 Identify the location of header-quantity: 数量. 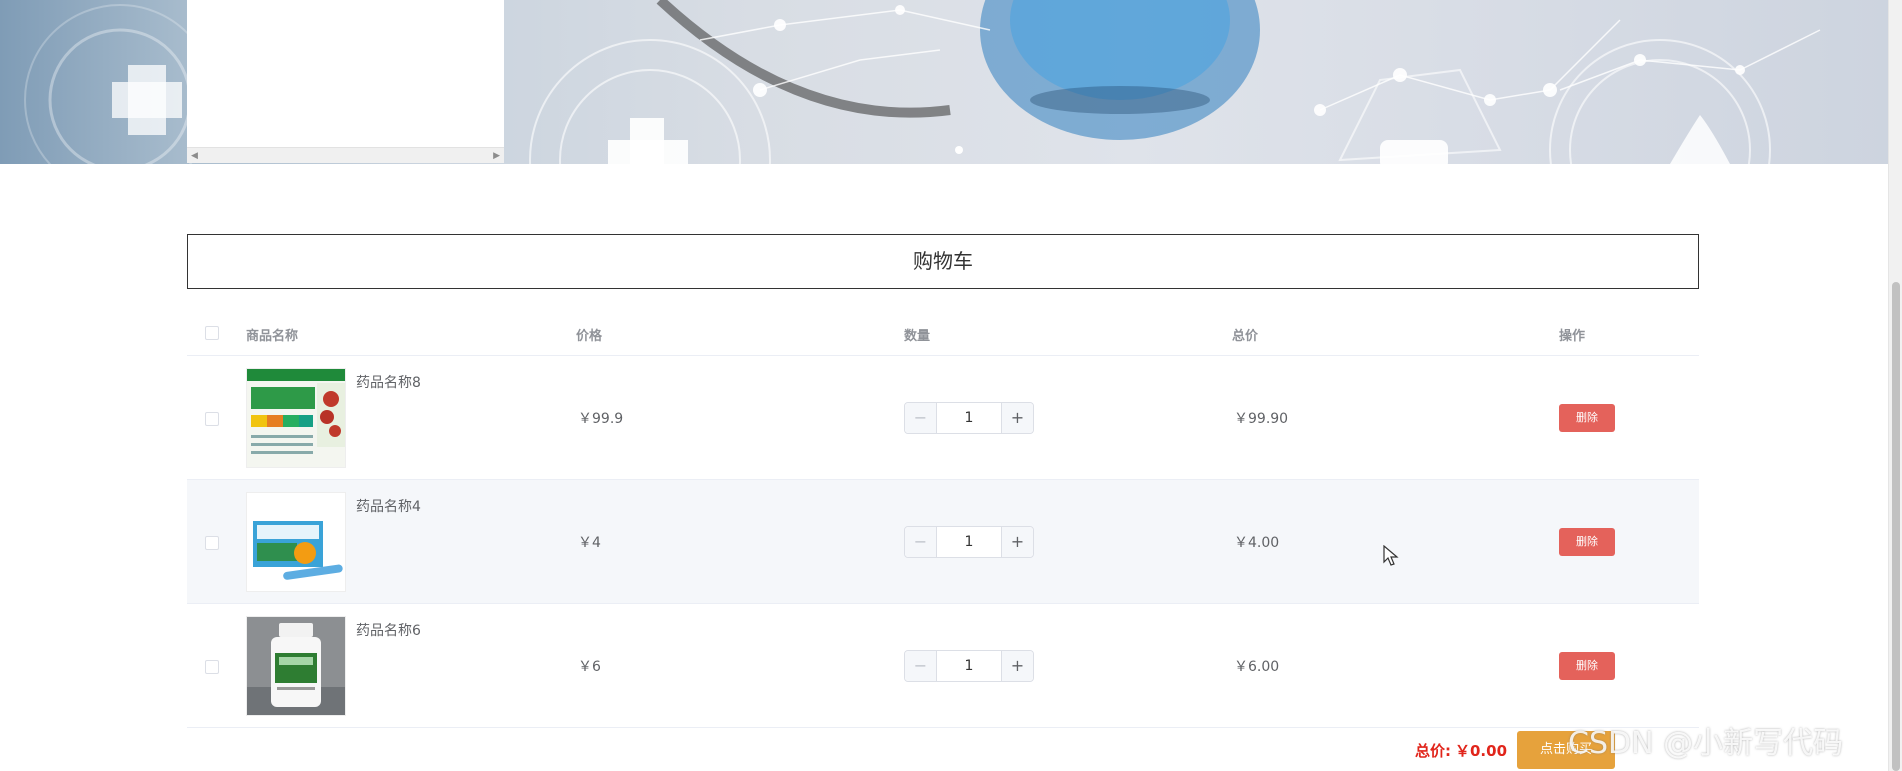
(917, 336).